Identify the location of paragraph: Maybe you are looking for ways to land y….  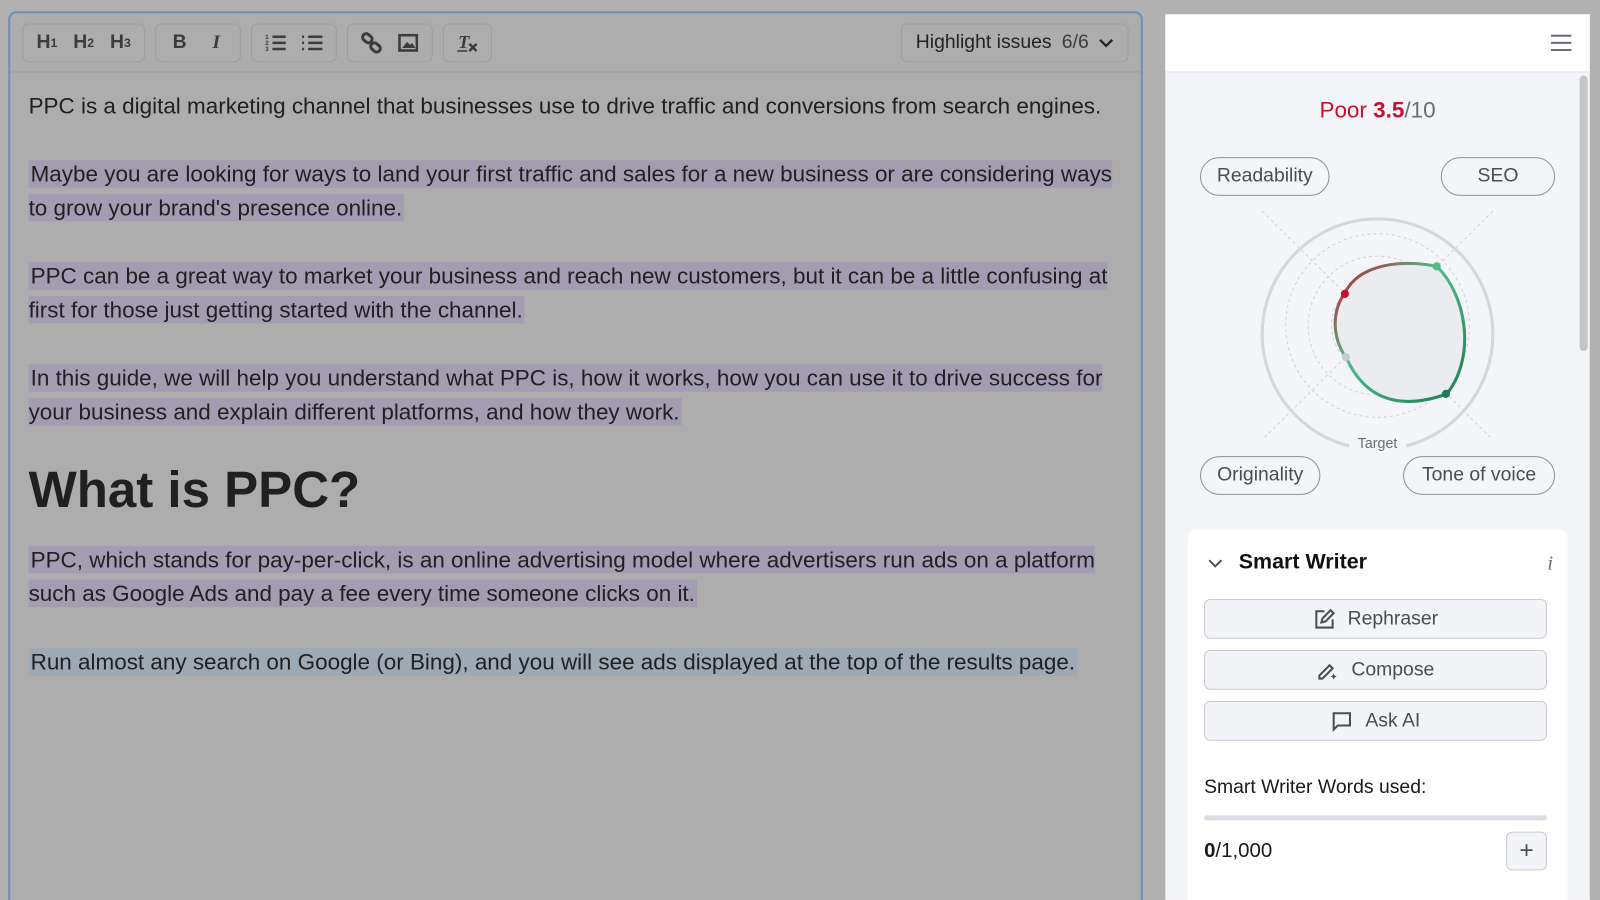
(575, 191).